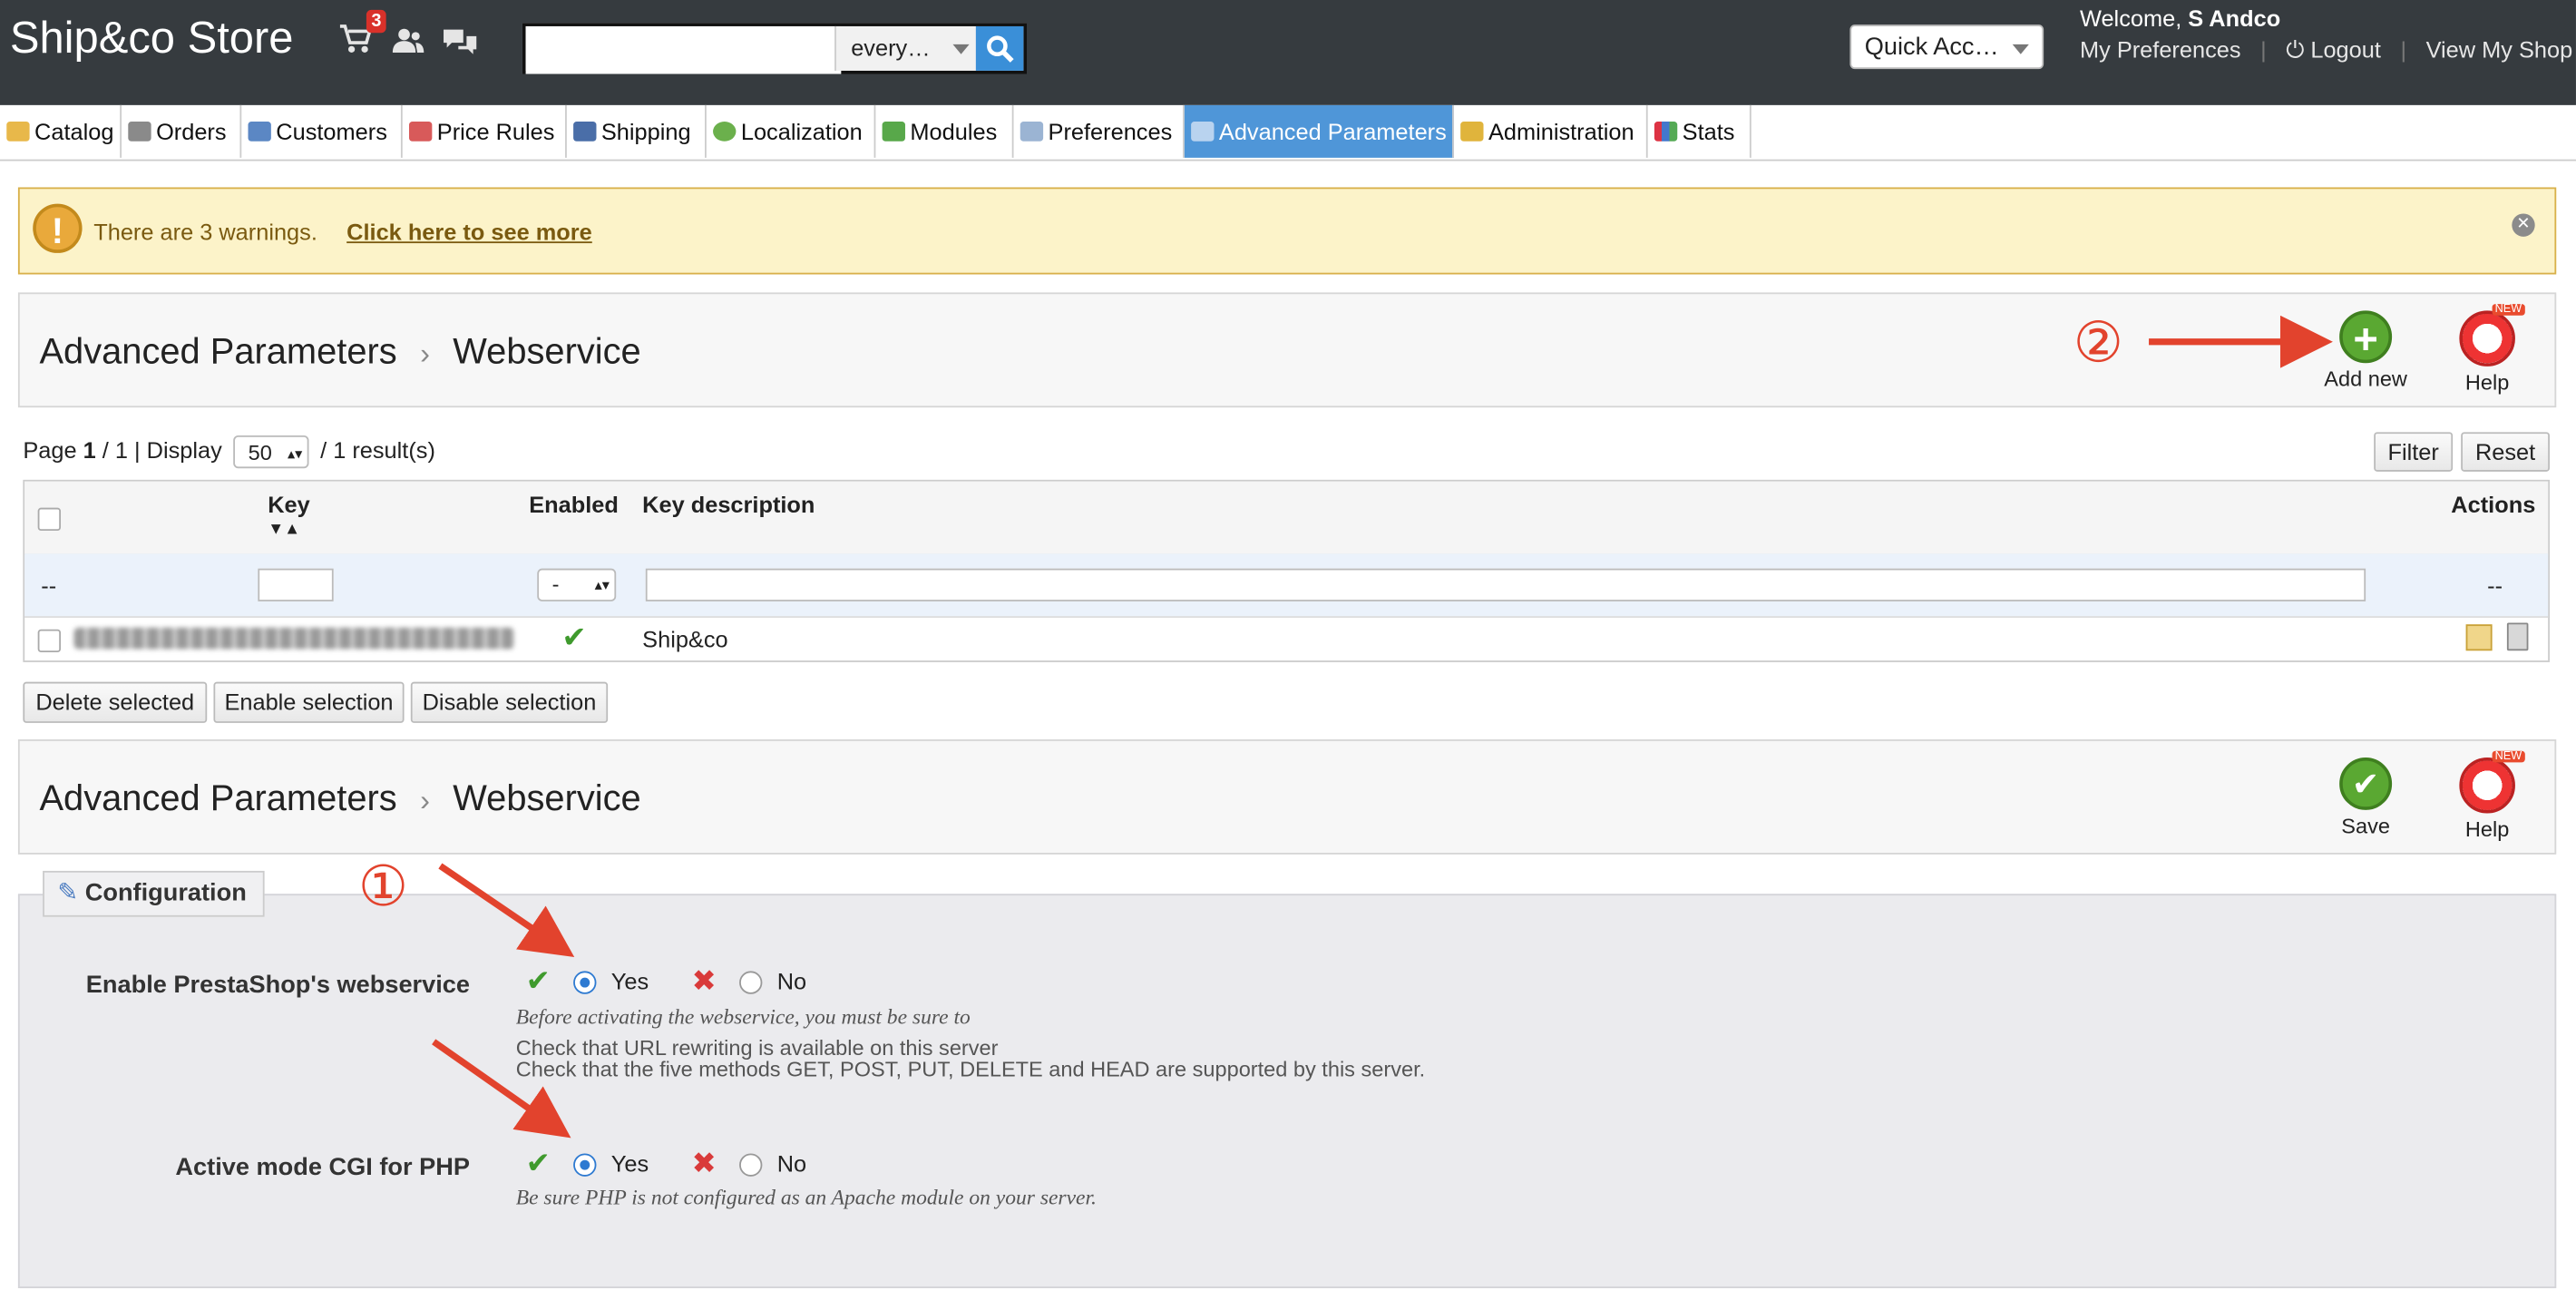  Describe the element at coordinates (2508, 756) in the screenshot. I see `new-badge: NEW` at that location.